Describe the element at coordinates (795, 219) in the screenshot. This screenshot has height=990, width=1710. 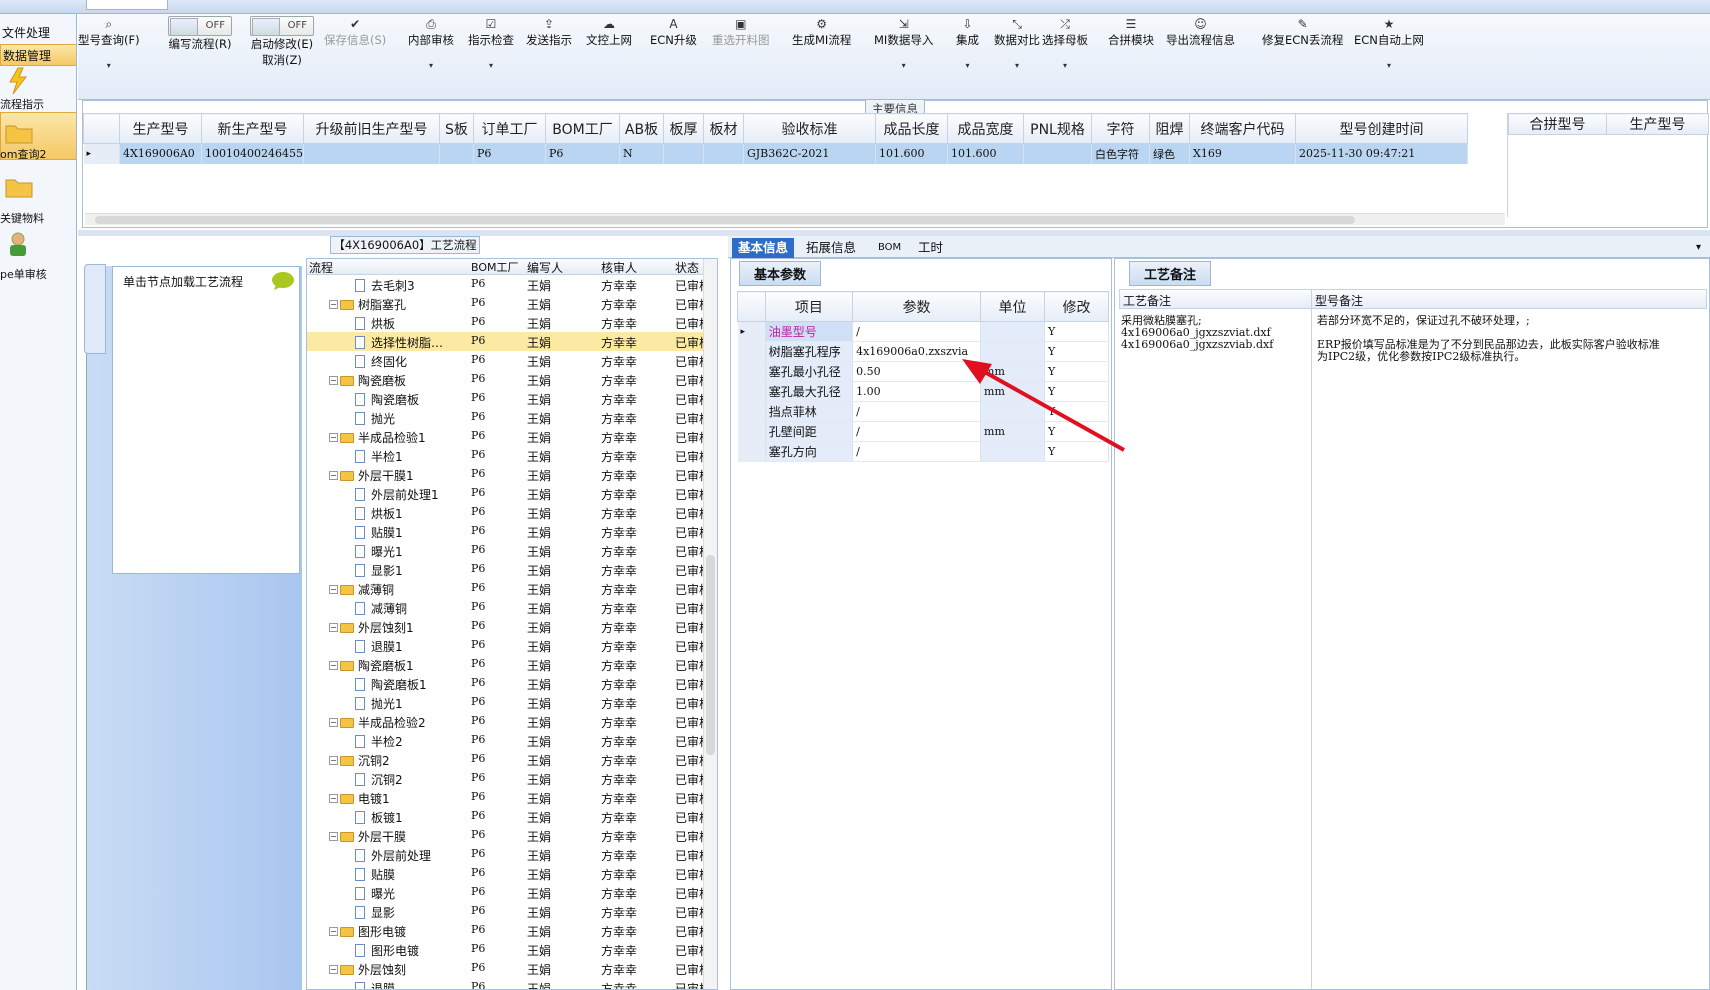
I see `main-hscroll` at that location.